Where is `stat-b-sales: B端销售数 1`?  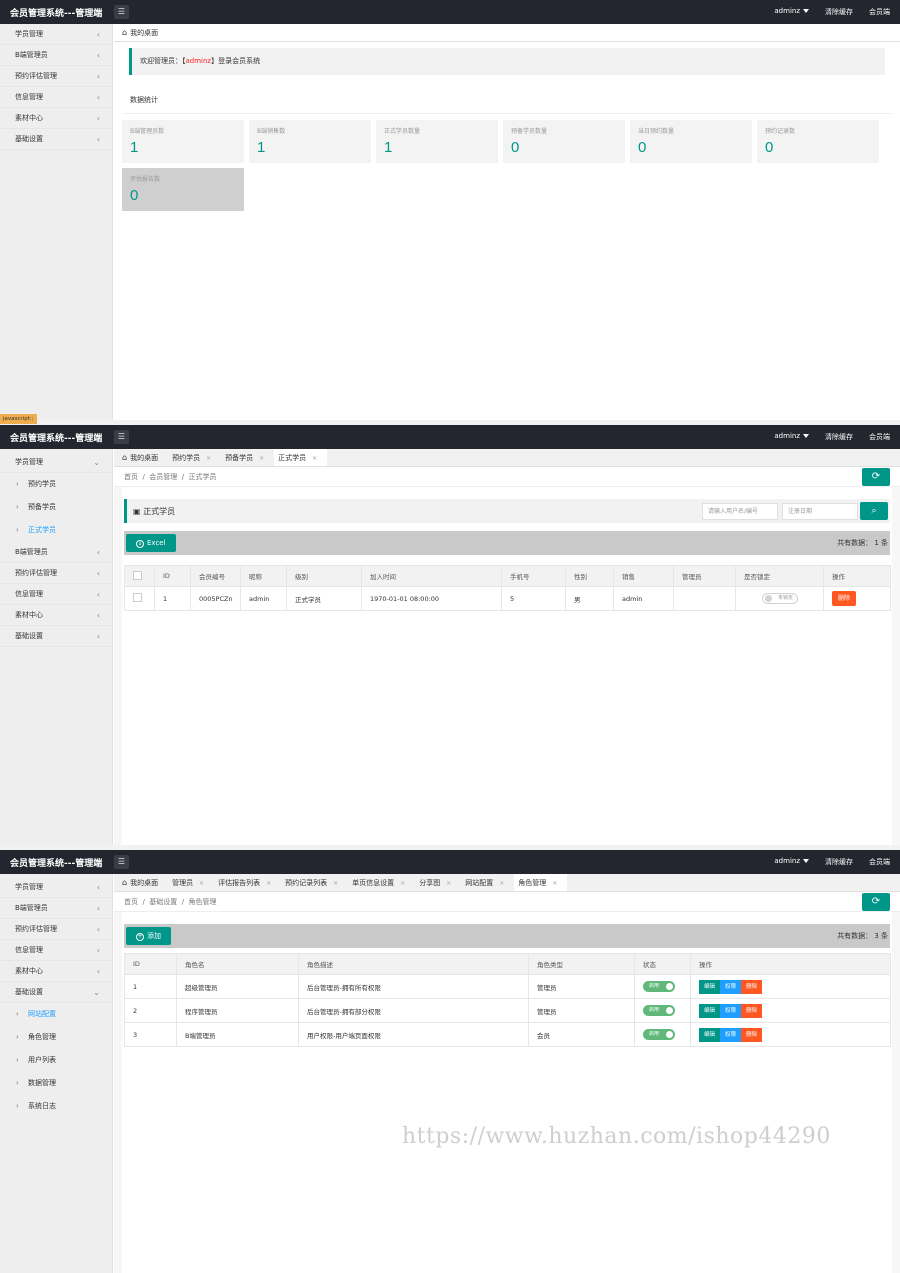 stat-b-sales: B端销售数 1 is located at coordinates (310, 141).